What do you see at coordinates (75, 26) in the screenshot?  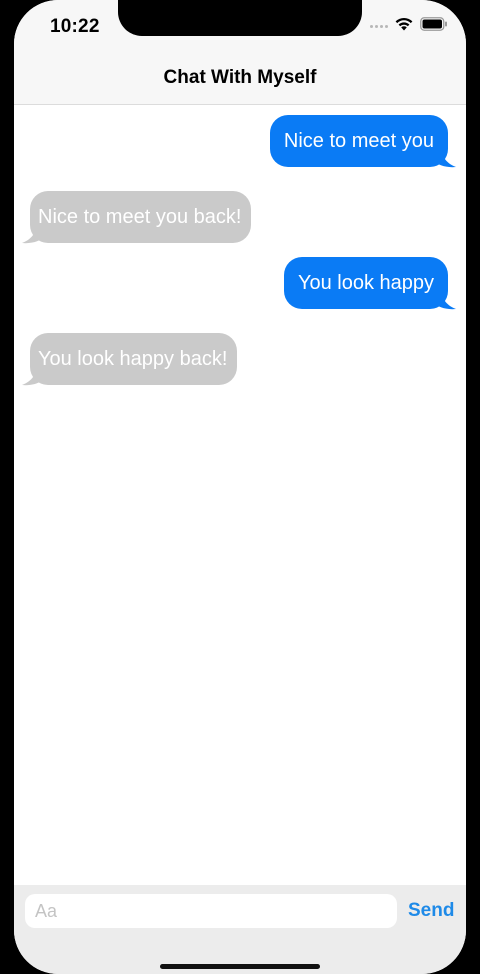 I see `status-time: 10:22` at bounding box center [75, 26].